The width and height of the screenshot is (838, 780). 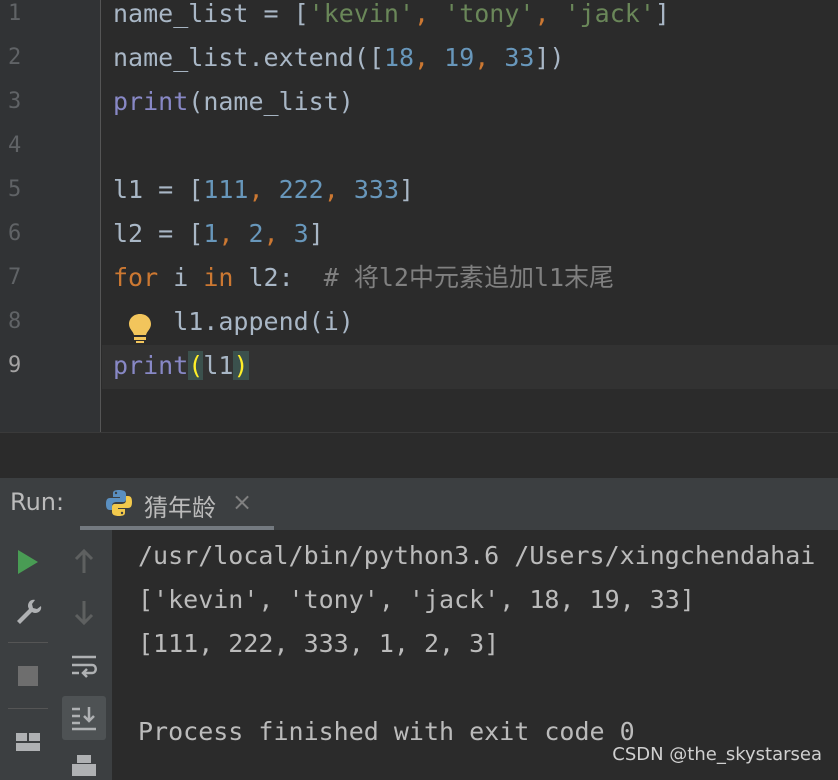 What do you see at coordinates (28, 612) in the screenshot?
I see `wrench-icon` at bounding box center [28, 612].